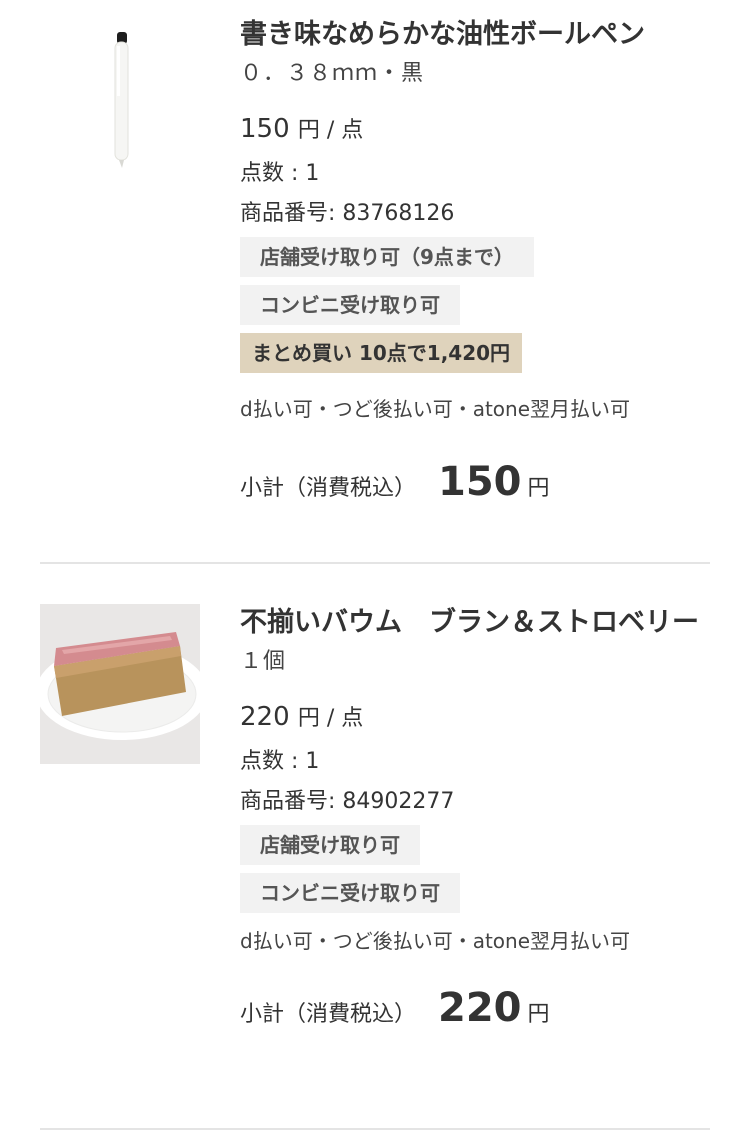 The height and width of the screenshot is (1132, 750). I want to click on subtotal: 小計（消費税込） 150 円, so click(475, 482).